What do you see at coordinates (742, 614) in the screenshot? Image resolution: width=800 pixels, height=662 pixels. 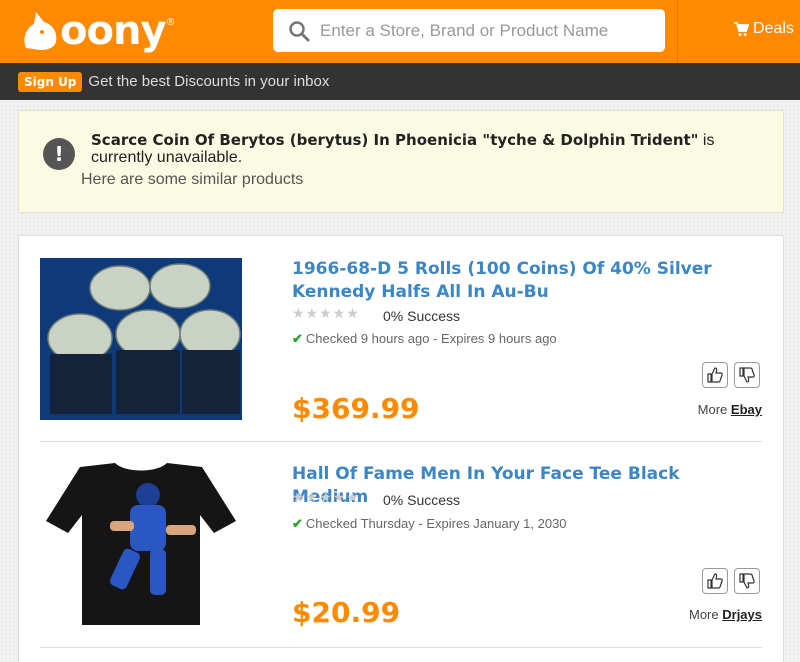 I see `store-link: Drjays` at bounding box center [742, 614].